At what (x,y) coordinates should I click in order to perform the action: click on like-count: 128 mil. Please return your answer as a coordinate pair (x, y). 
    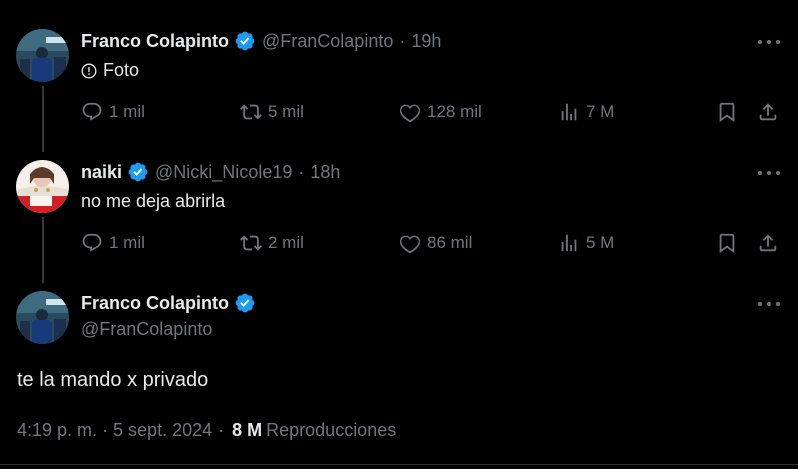
    Looking at the image, I should click on (454, 111).